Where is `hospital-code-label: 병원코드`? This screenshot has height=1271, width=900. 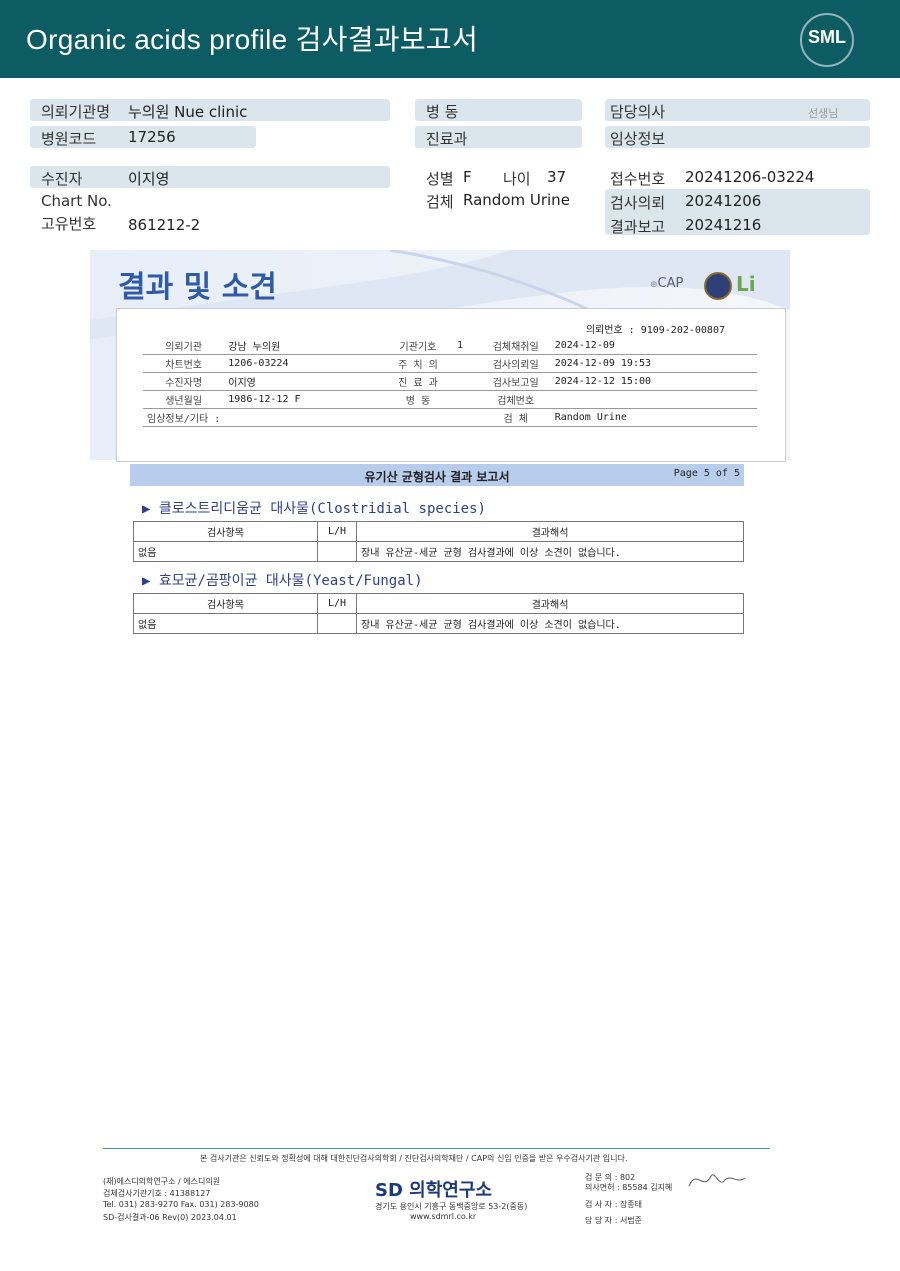 hospital-code-label: 병원코드 is located at coordinates (69, 139).